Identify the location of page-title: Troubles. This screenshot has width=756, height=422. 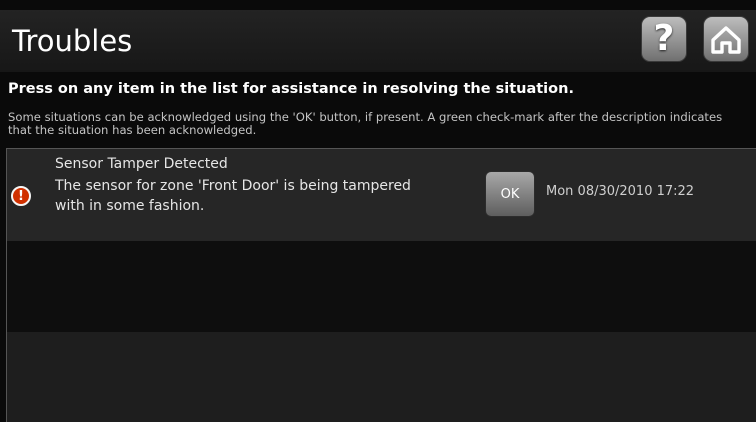
(72, 41).